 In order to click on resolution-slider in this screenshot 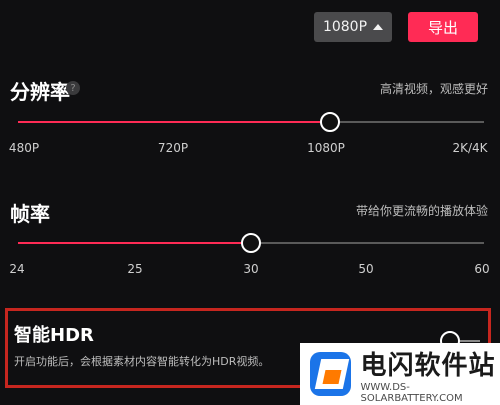, I will do `click(251, 122)`.